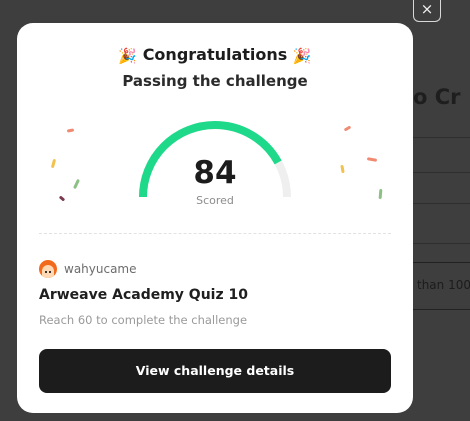 The image size is (470, 421). Describe the element at coordinates (143, 320) in the screenshot. I see `quiz-description: Reach 60 to complete the challenge` at that location.